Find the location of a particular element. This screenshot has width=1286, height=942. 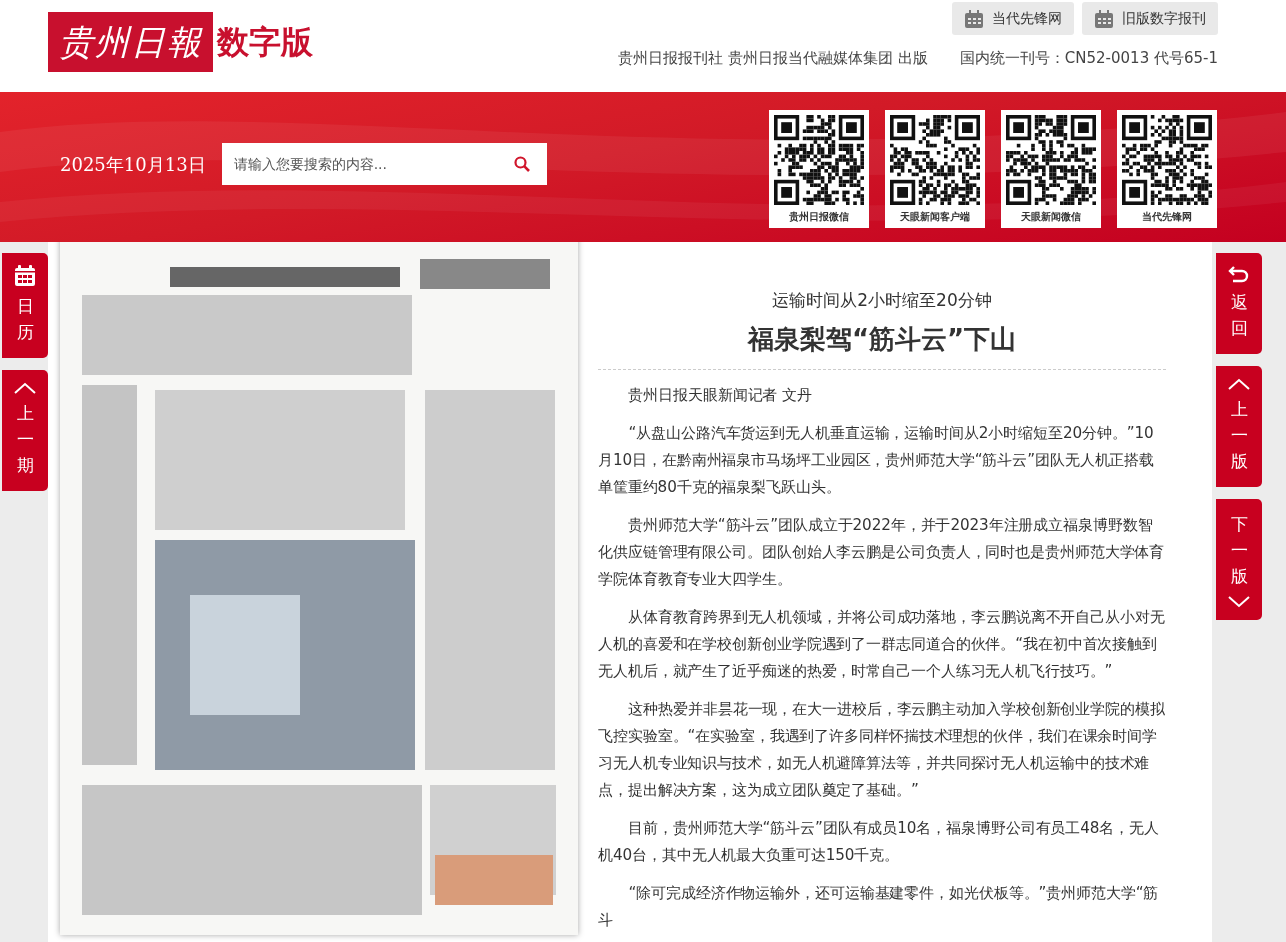

nav-button: 日历 is located at coordinates (25, 305).